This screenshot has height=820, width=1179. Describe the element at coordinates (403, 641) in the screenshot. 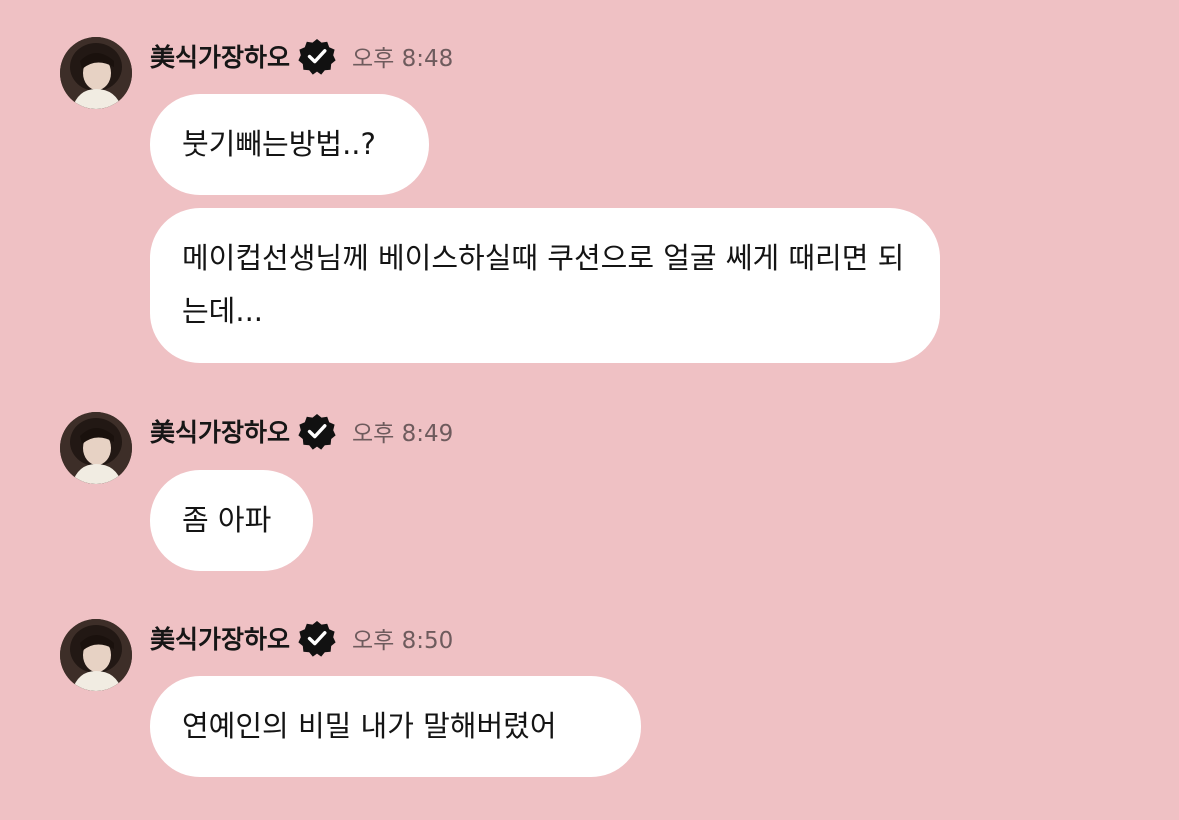

I see `message-time: 오후 8:50` at that location.